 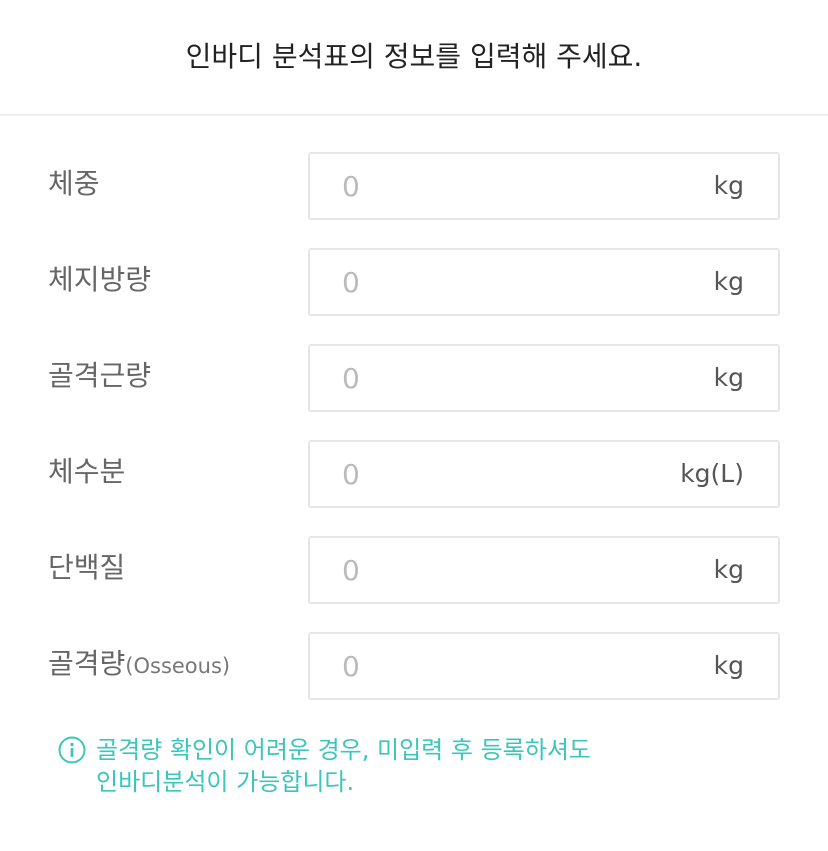 I want to click on field-row-protein: 단백질 kg, so click(x=414, y=570).